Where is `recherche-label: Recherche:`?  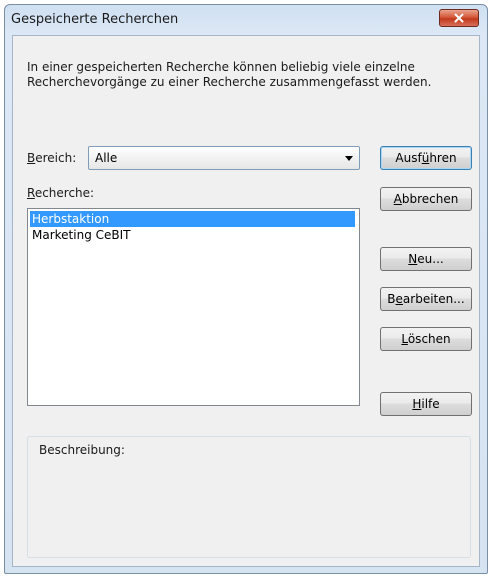
recherche-label: Recherche: is located at coordinates (61, 193).